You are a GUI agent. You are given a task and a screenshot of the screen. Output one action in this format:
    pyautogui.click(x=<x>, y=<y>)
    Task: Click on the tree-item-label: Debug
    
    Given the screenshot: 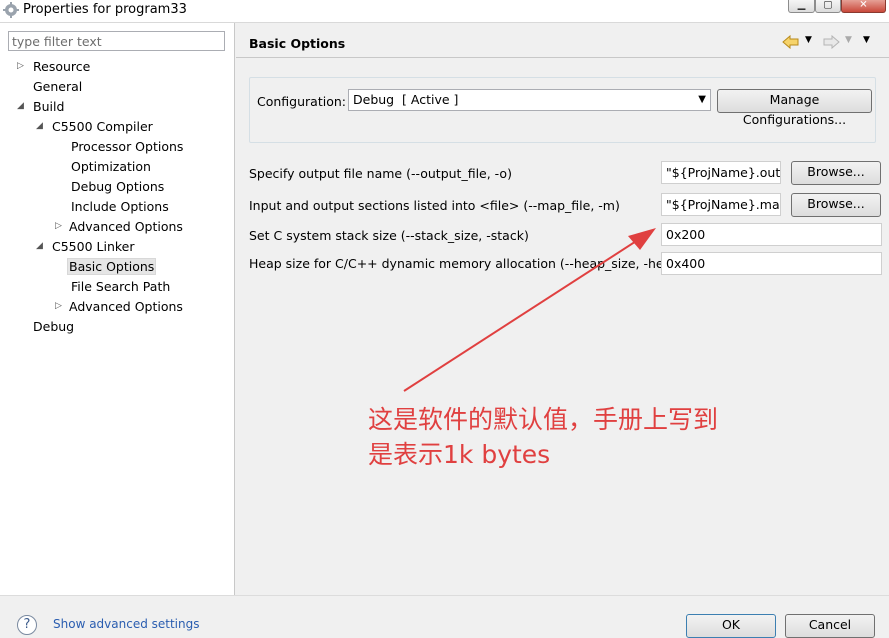 What is the action you would take?
    pyautogui.click(x=54, y=326)
    